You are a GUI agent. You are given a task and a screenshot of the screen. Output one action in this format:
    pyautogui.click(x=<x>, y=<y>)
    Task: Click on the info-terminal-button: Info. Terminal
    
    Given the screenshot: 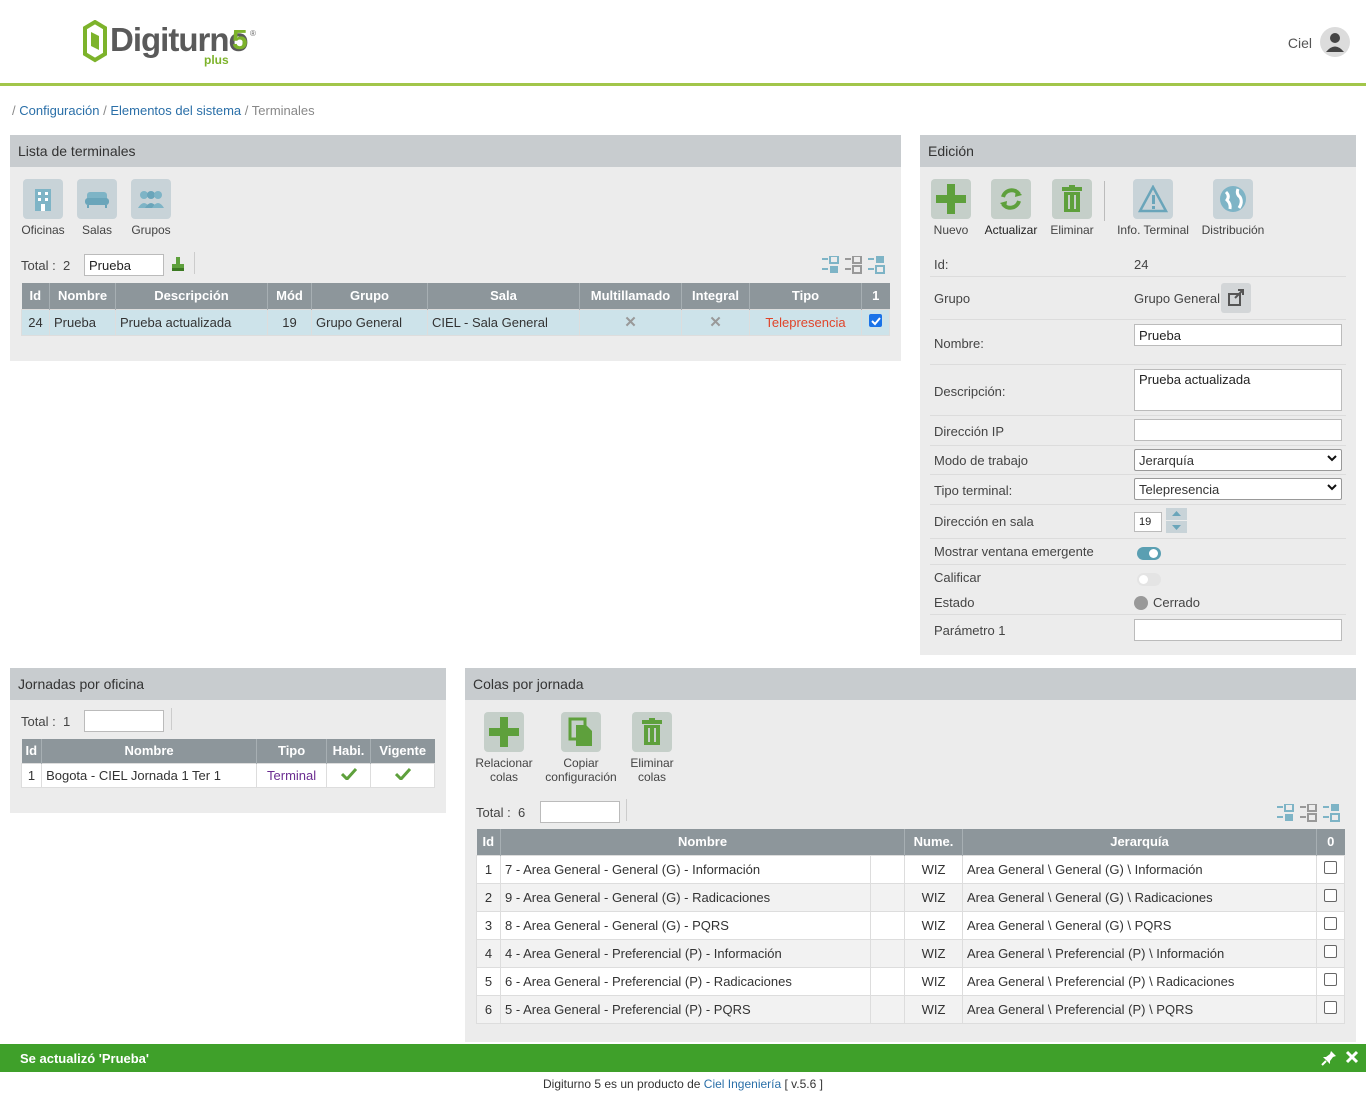 What is the action you would take?
    pyautogui.click(x=1153, y=208)
    